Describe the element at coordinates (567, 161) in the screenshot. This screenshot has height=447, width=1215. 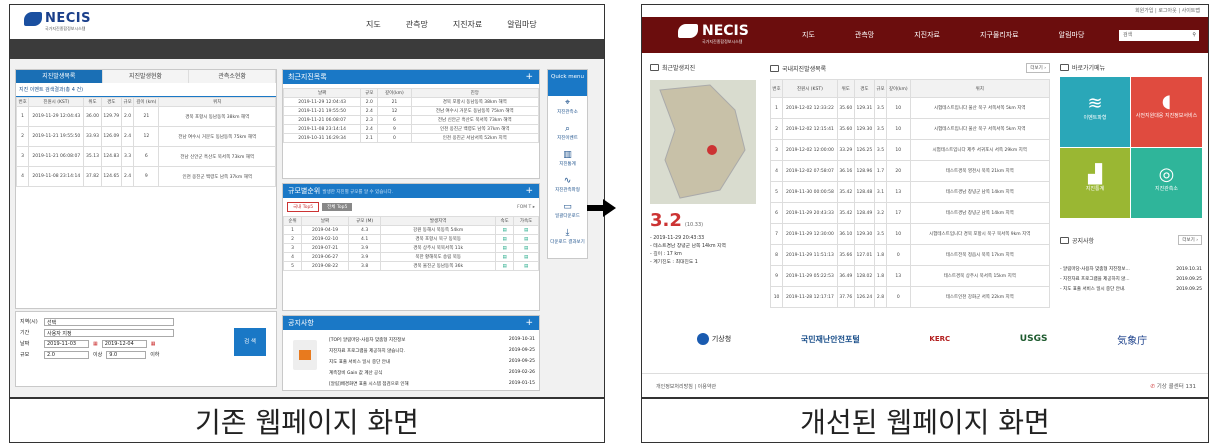
I see `quick-item-stats: ▥ 지진통계` at that location.